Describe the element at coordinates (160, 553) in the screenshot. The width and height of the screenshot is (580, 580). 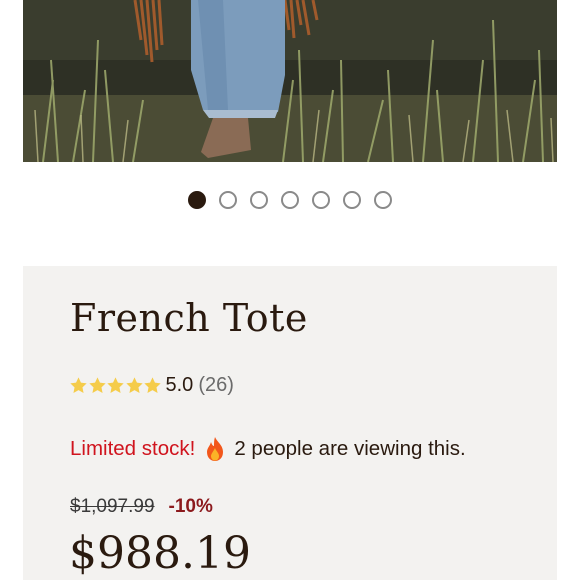
I see `current-price: $988.19` at that location.